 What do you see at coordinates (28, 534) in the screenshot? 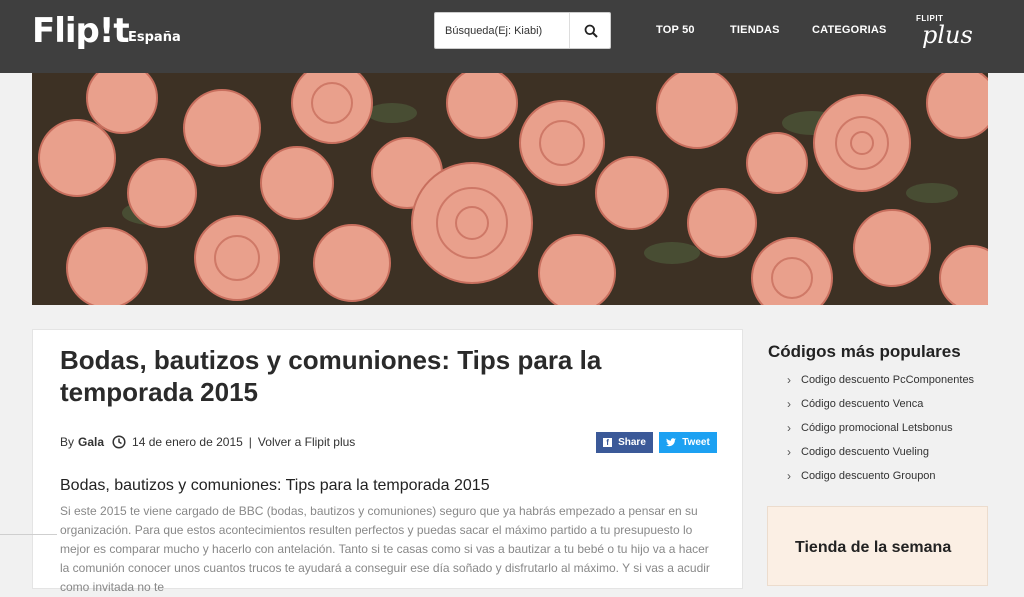
I see `divider` at bounding box center [28, 534].